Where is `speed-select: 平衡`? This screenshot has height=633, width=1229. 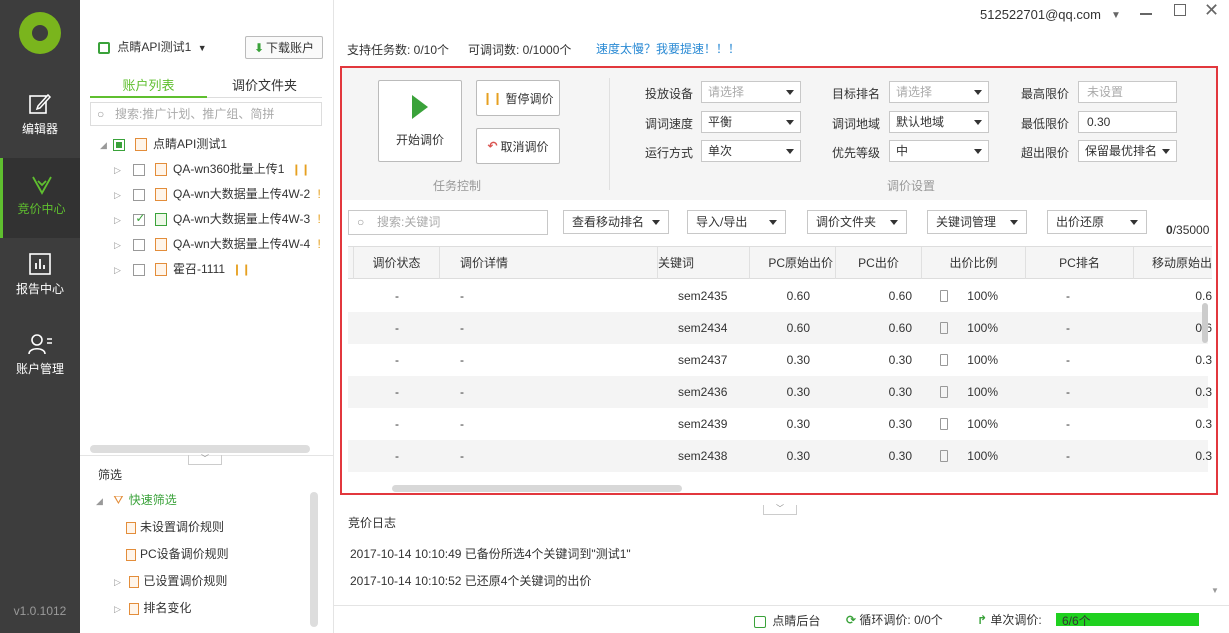 speed-select: 平衡 is located at coordinates (751, 122).